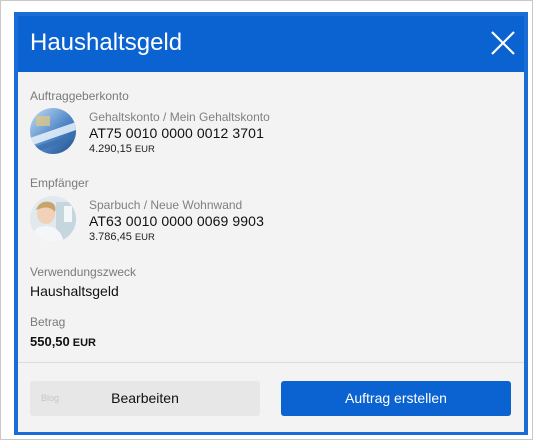 Image resolution: width=533 pixels, height=440 pixels. I want to click on sender-balance-value: 4.290,15, so click(110, 149).